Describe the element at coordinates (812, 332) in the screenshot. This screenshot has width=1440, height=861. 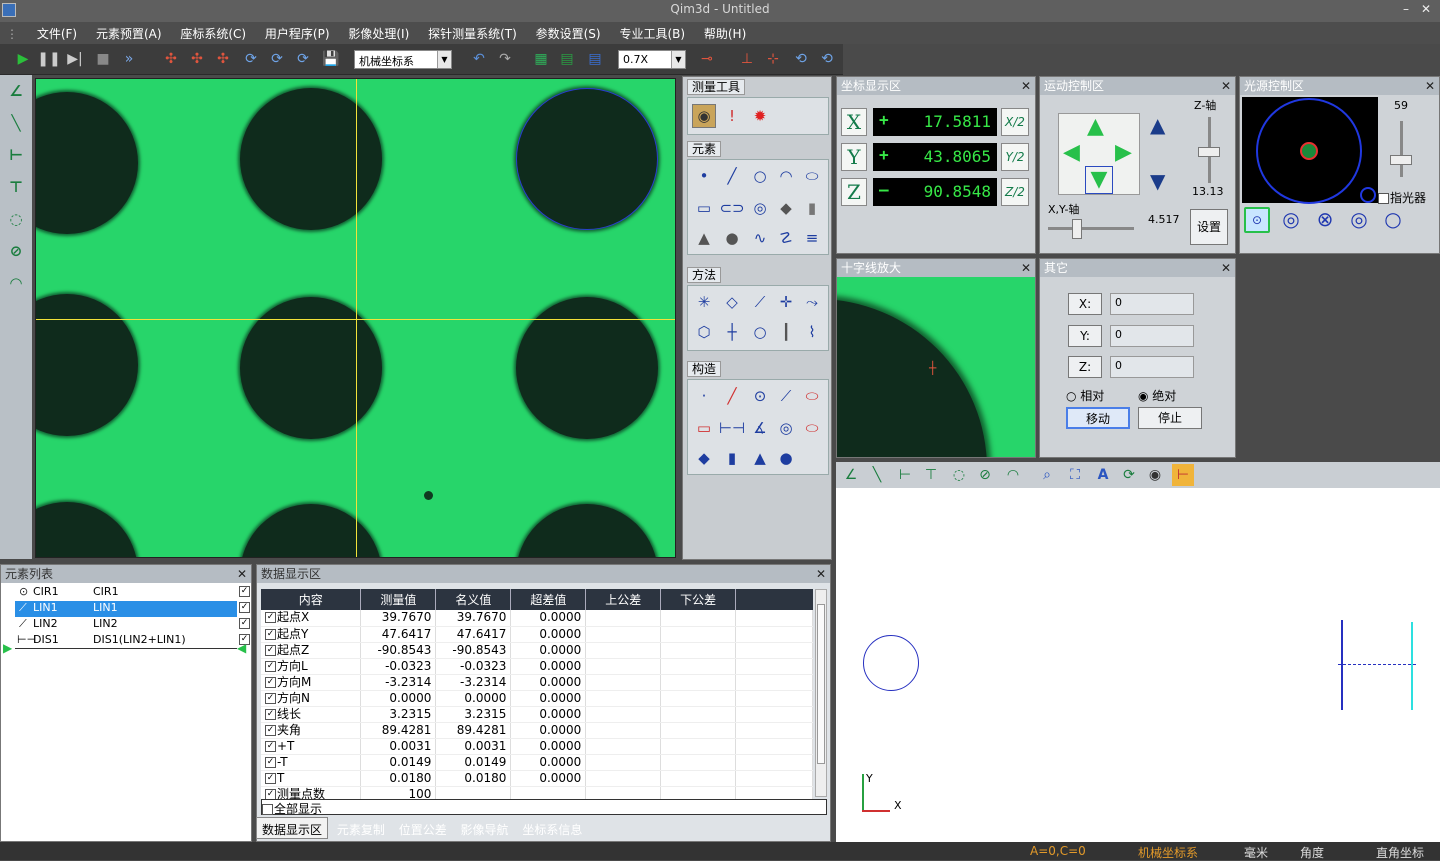
I see `profile-icon: ⌇` at that location.